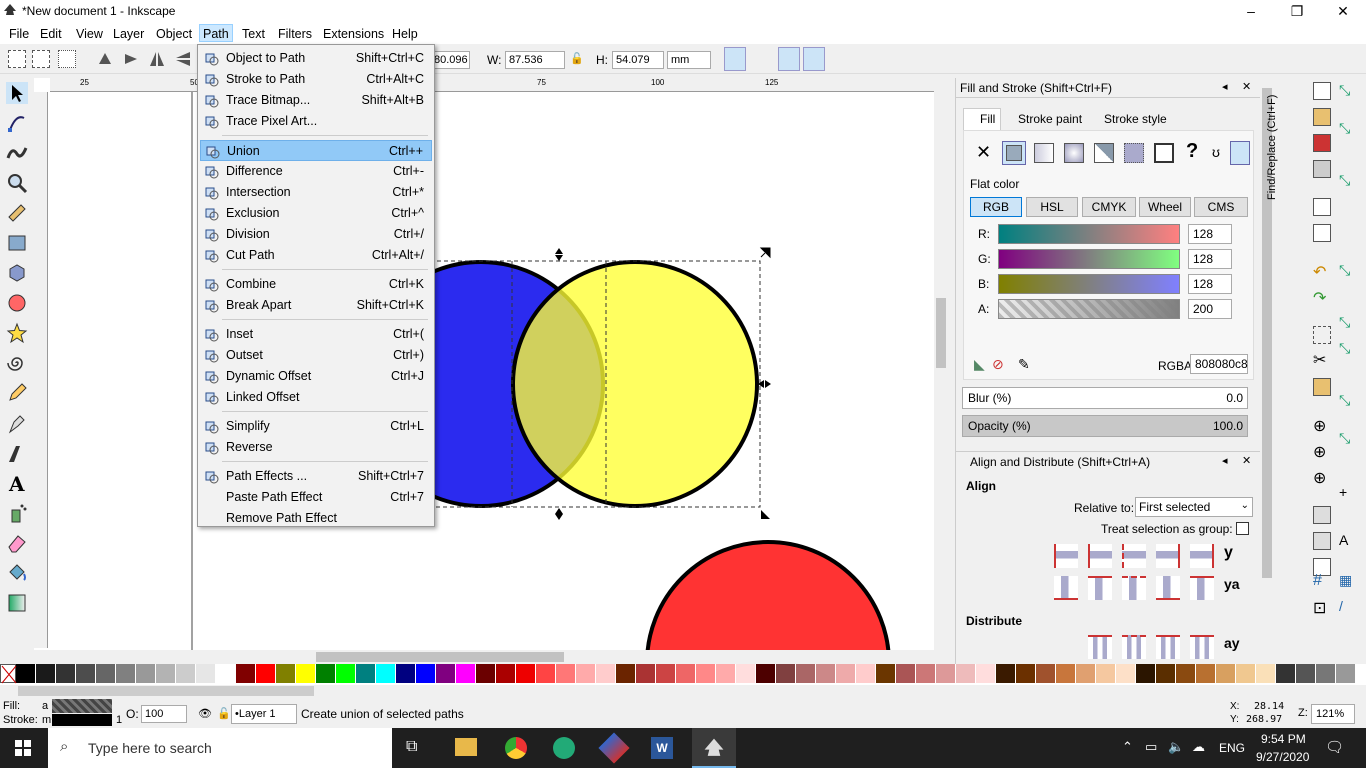 This screenshot has width=1366, height=768. I want to click on align-right-edge-icon, so click(1168, 556).